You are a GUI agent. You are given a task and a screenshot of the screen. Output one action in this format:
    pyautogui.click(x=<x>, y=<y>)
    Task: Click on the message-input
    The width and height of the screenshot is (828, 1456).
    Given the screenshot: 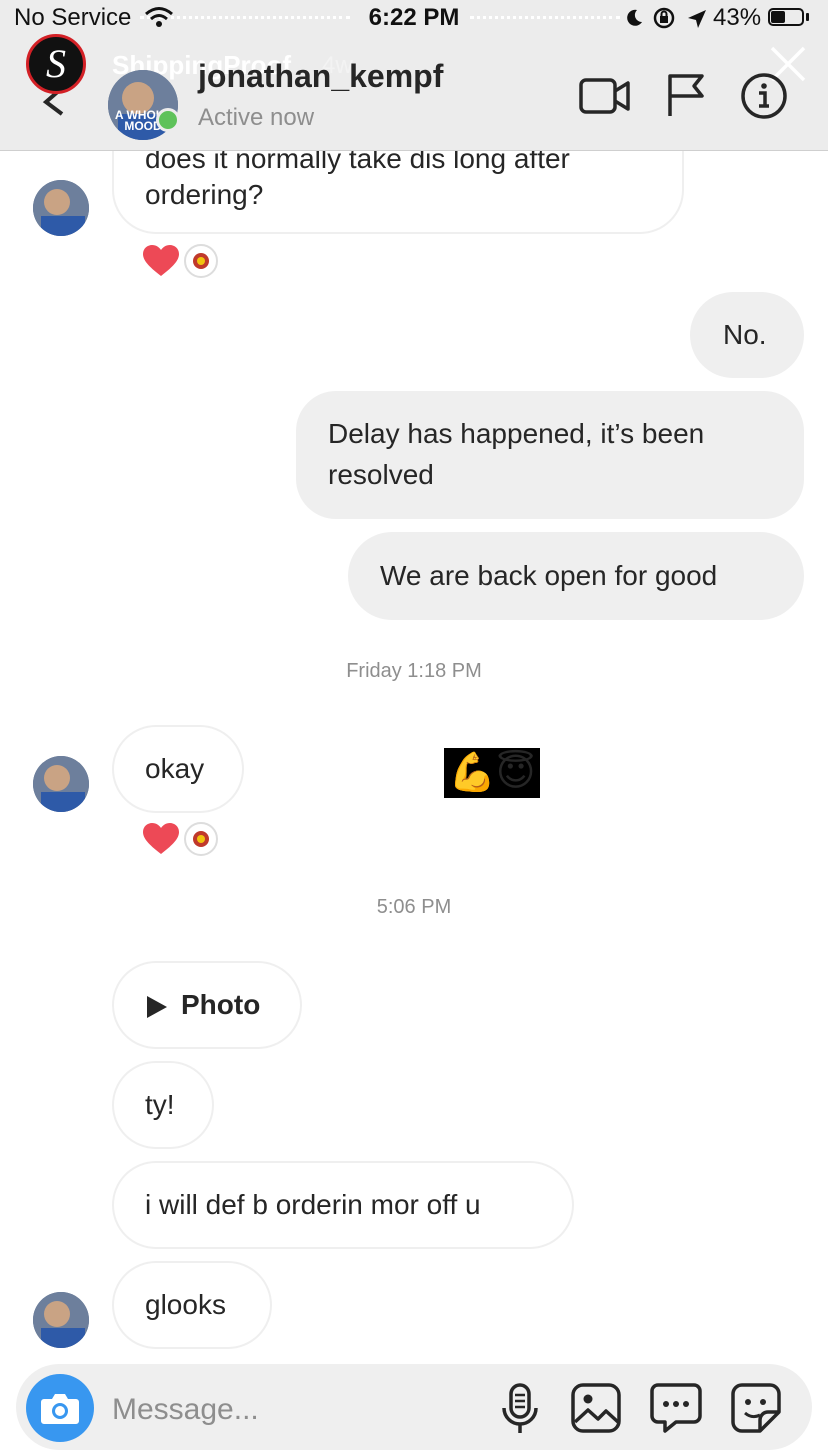 What is the action you would take?
    pyautogui.click(x=292, y=1410)
    